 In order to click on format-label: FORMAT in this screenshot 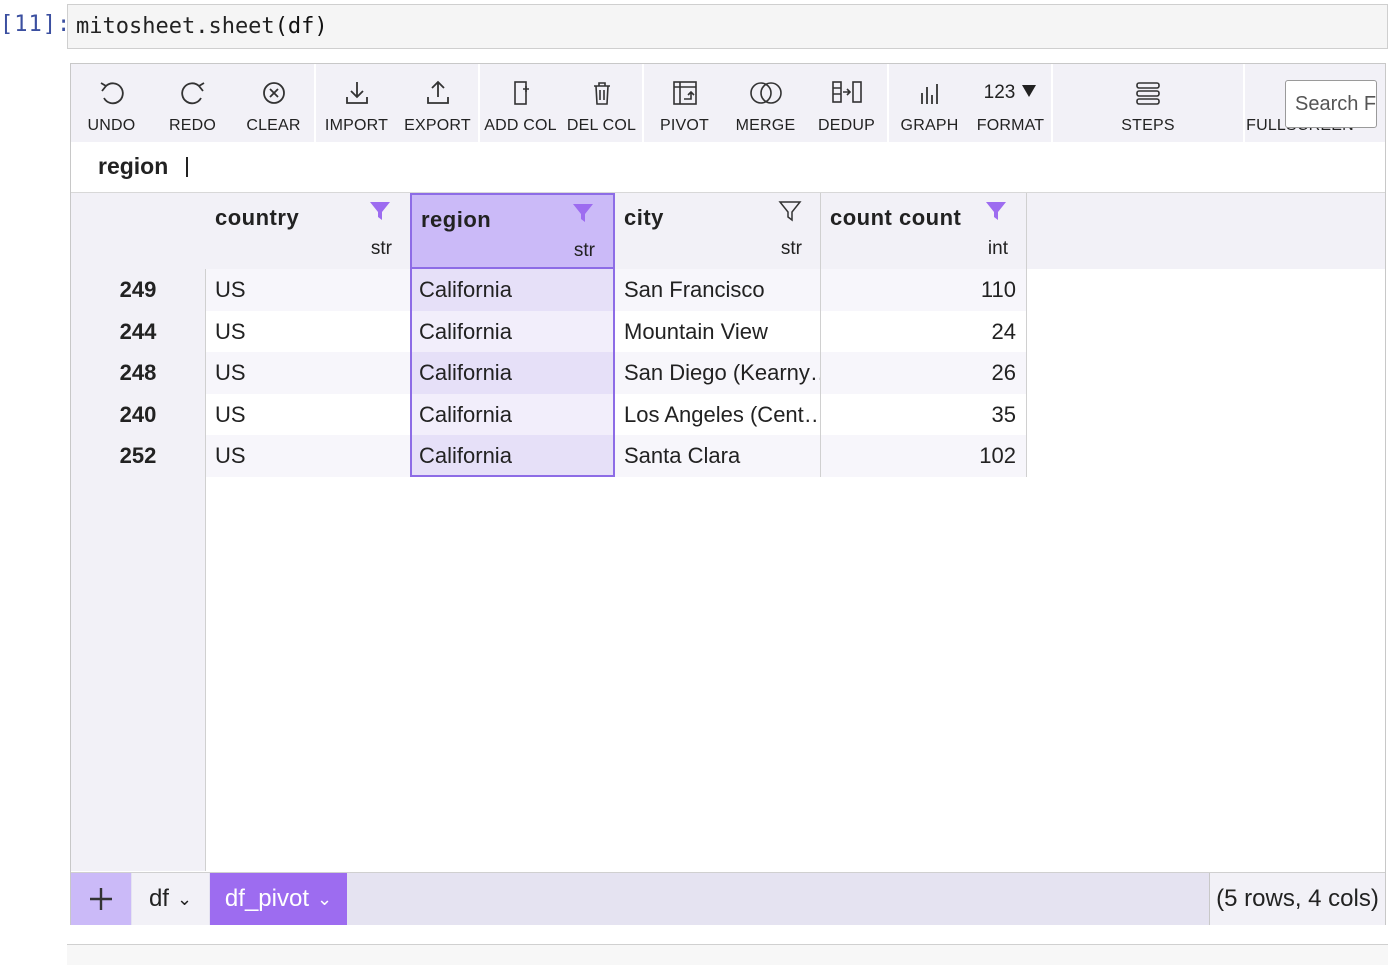, I will do `click(1010, 125)`.